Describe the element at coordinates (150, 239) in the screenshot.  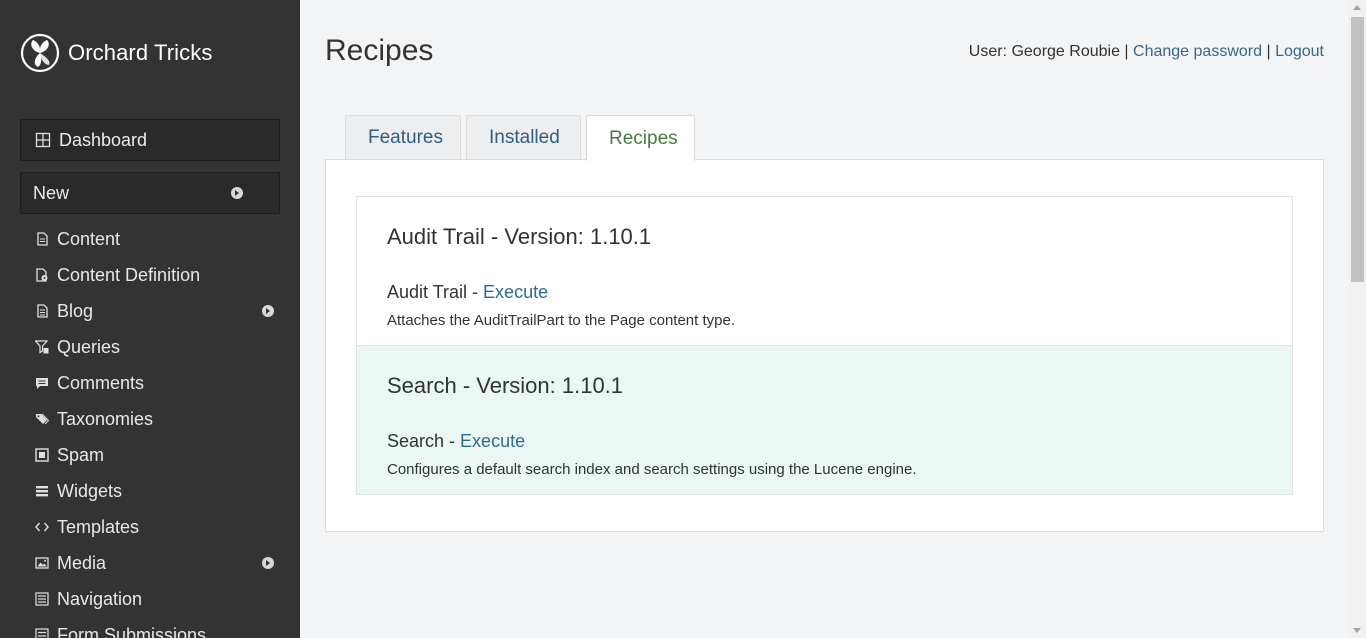
I see `sidebar-item-content: Content` at that location.